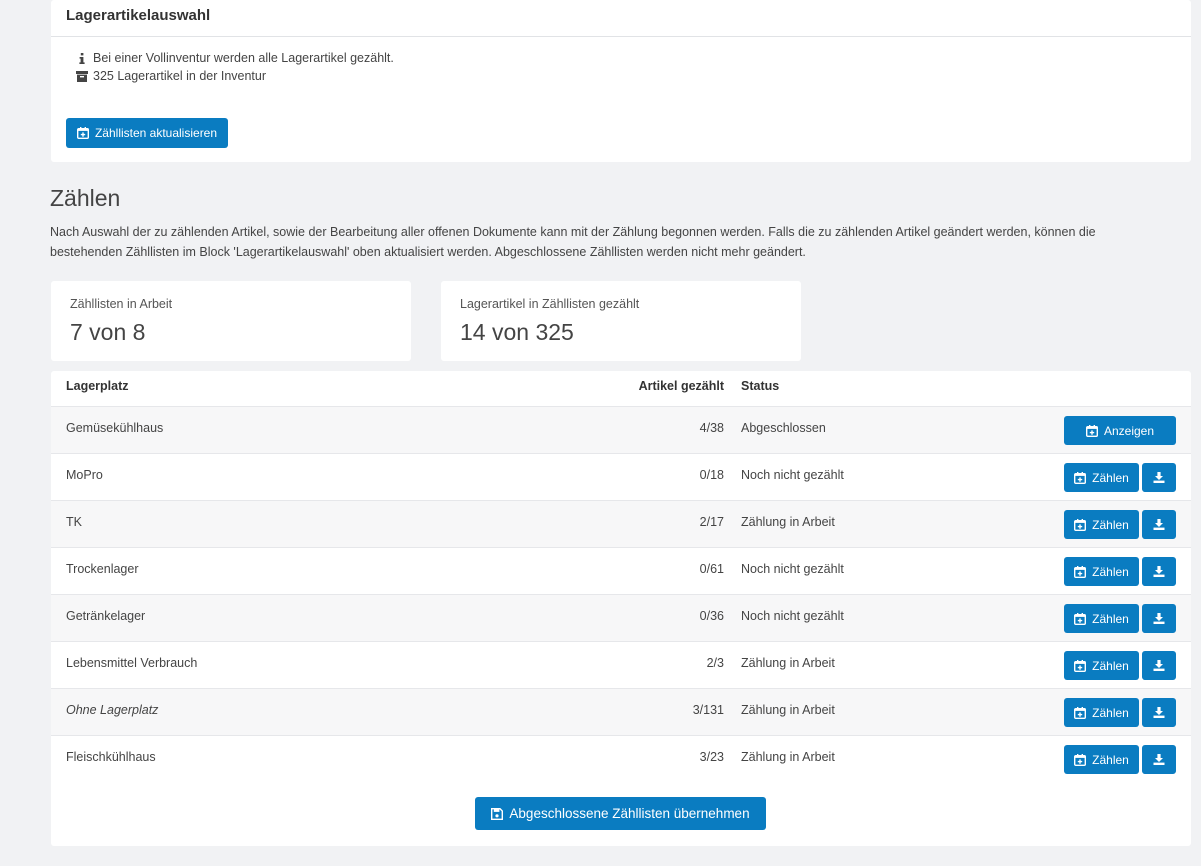 The width and height of the screenshot is (1201, 866). Describe the element at coordinates (711, 569) in the screenshot. I see `counted-cell: 0/61` at that location.